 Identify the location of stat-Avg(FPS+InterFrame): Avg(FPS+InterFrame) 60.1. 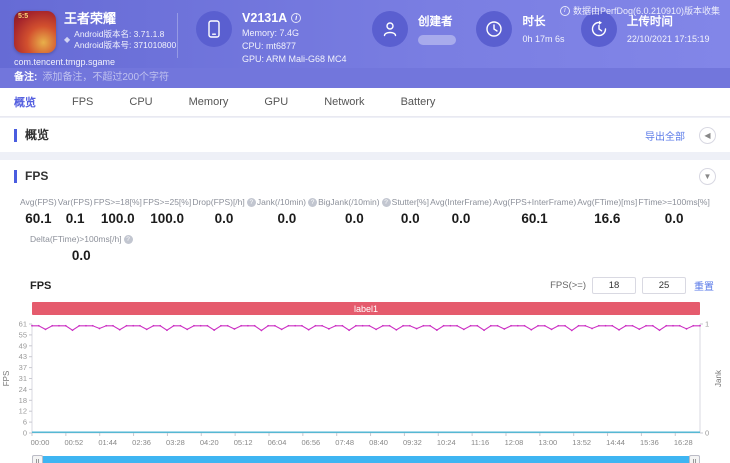
(534, 211).